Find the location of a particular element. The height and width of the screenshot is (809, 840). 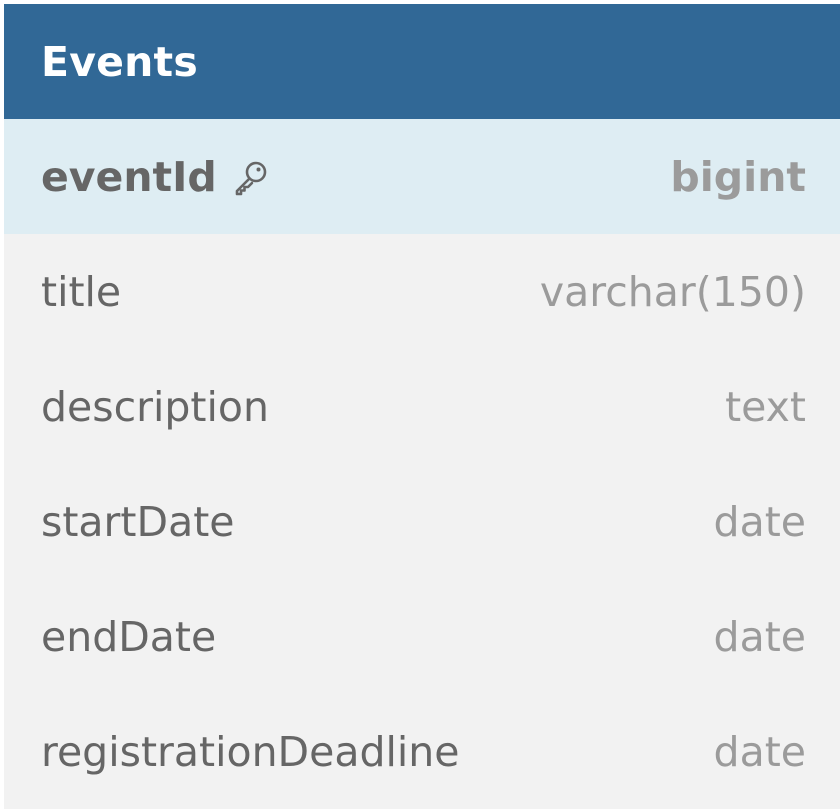

field-row-startdate: startDate date is located at coordinates (422, 521).